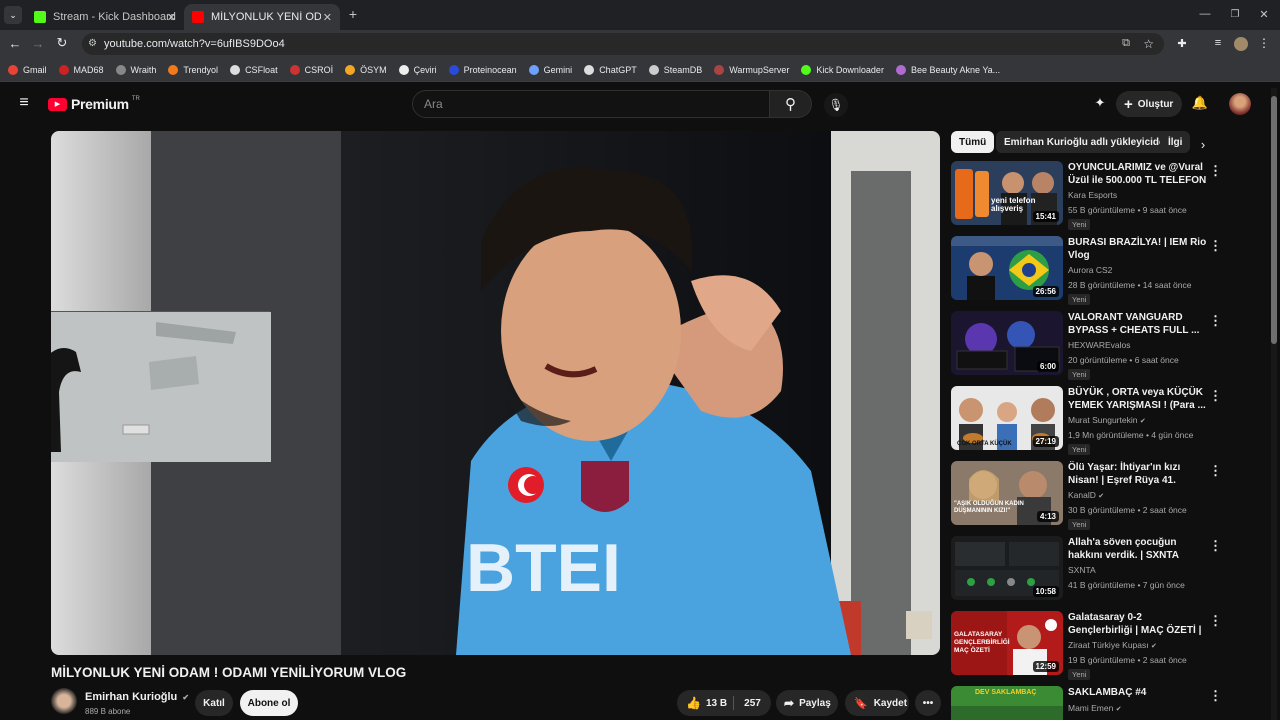 This screenshot has height=720, width=1280. What do you see at coordinates (1006, 692) in the screenshot?
I see `thumbnail-caption: DEV SAKLAMBAÇ` at bounding box center [1006, 692].